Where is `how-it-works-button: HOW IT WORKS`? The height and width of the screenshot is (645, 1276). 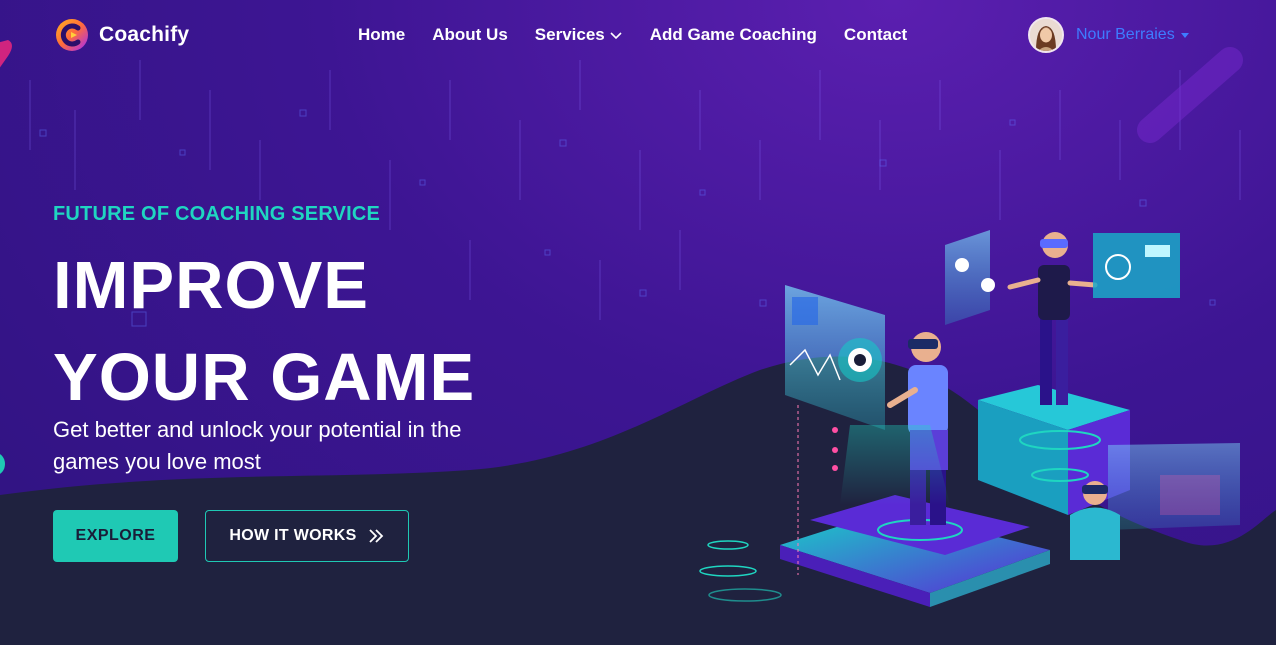 how-it-works-button: HOW IT WORKS is located at coordinates (307, 536).